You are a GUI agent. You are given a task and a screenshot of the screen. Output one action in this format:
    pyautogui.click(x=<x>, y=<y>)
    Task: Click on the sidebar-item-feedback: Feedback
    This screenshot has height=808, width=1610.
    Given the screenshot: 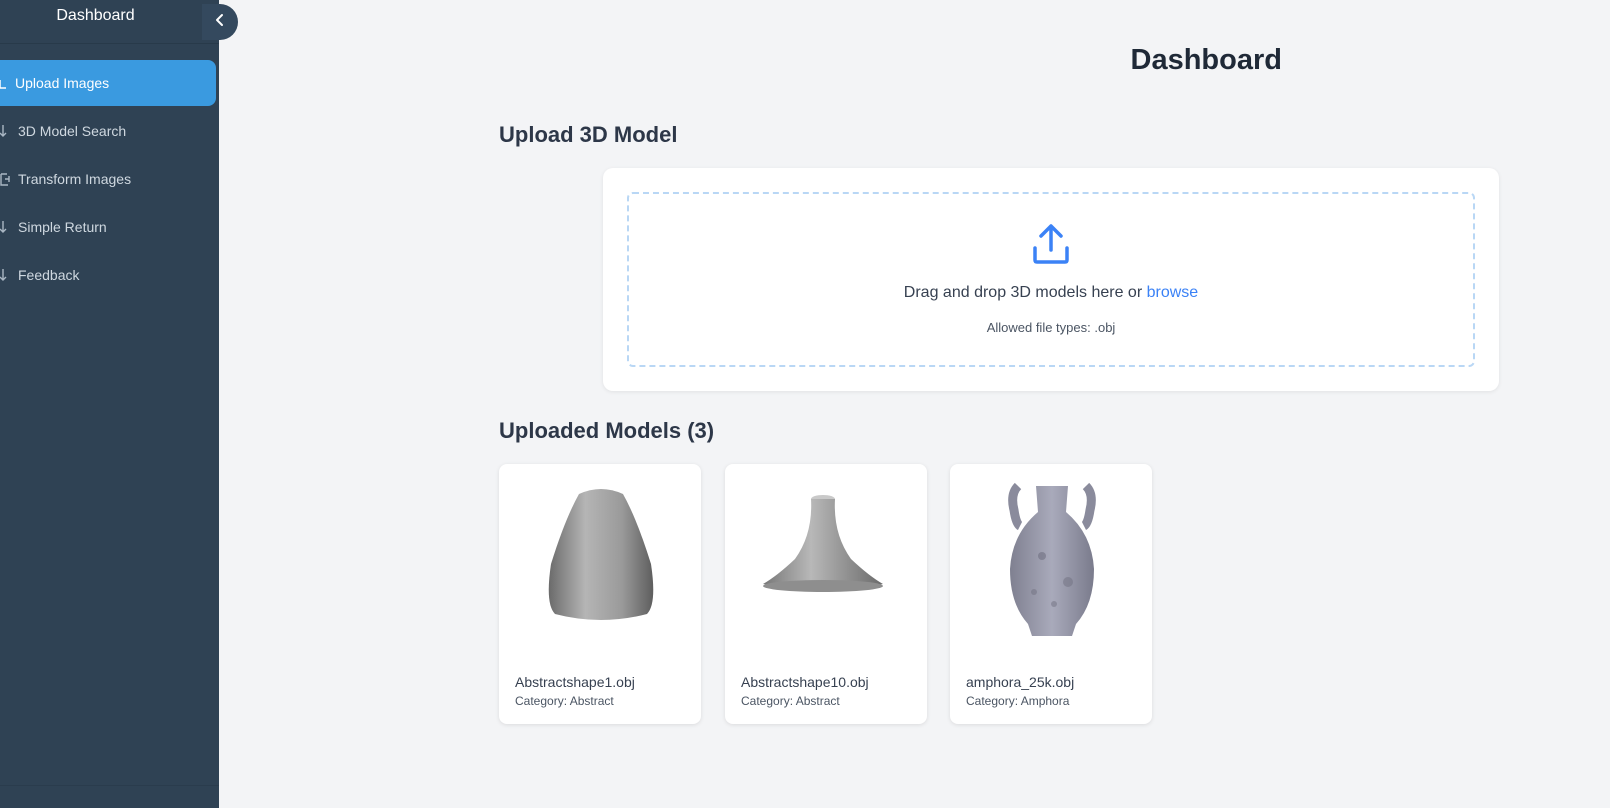 What is the action you would take?
    pyautogui.click(x=108, y=275)
    